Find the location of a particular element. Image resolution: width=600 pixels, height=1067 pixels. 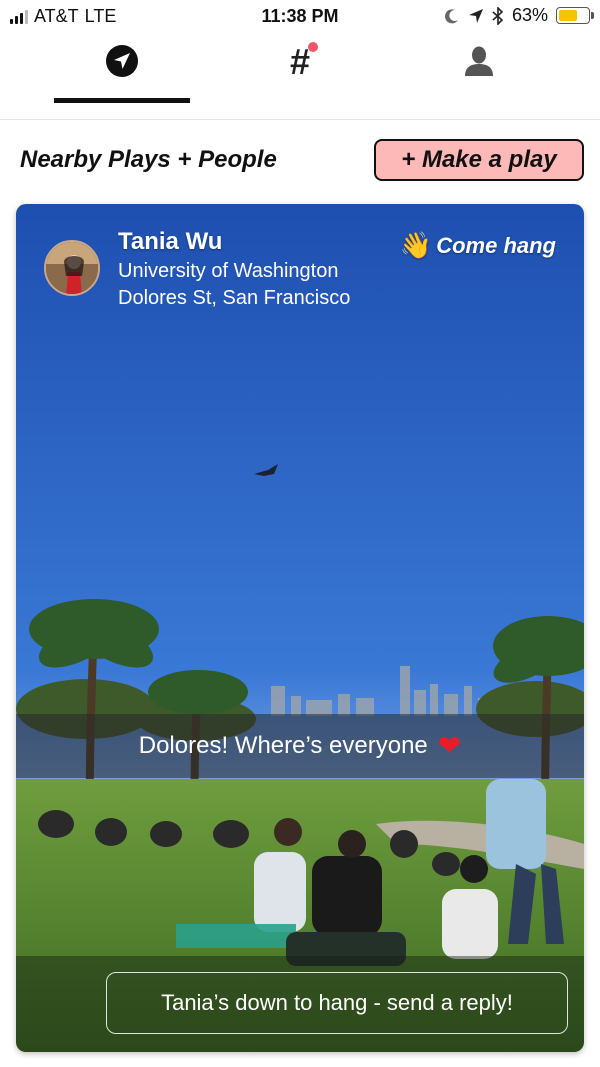

status-right-group: 63% is located at coordinates (519, 15).